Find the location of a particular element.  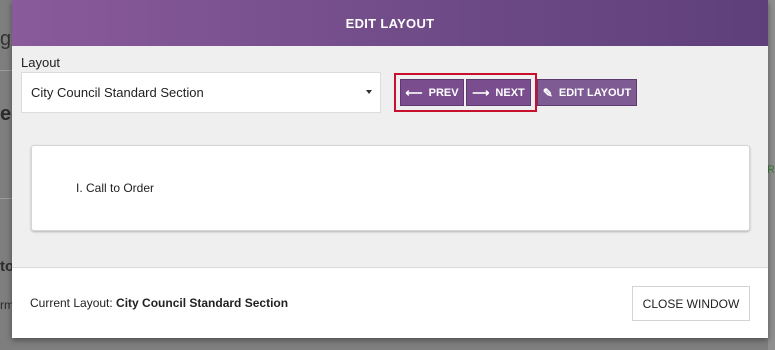

prev-button: ⟵ PREV is located at coordinates (432, 92).